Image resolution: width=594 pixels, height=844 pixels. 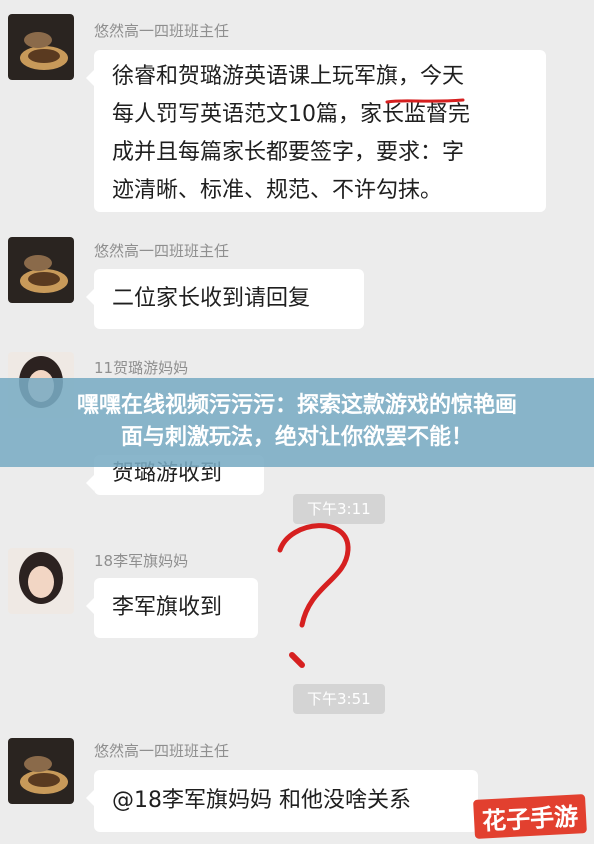 What do you see at coordinates (296, 437) in the screenshot?
I see `banner-line: 面与刺激玩法，绝对让你欲罢不能！` at bounding box center [296, 437].